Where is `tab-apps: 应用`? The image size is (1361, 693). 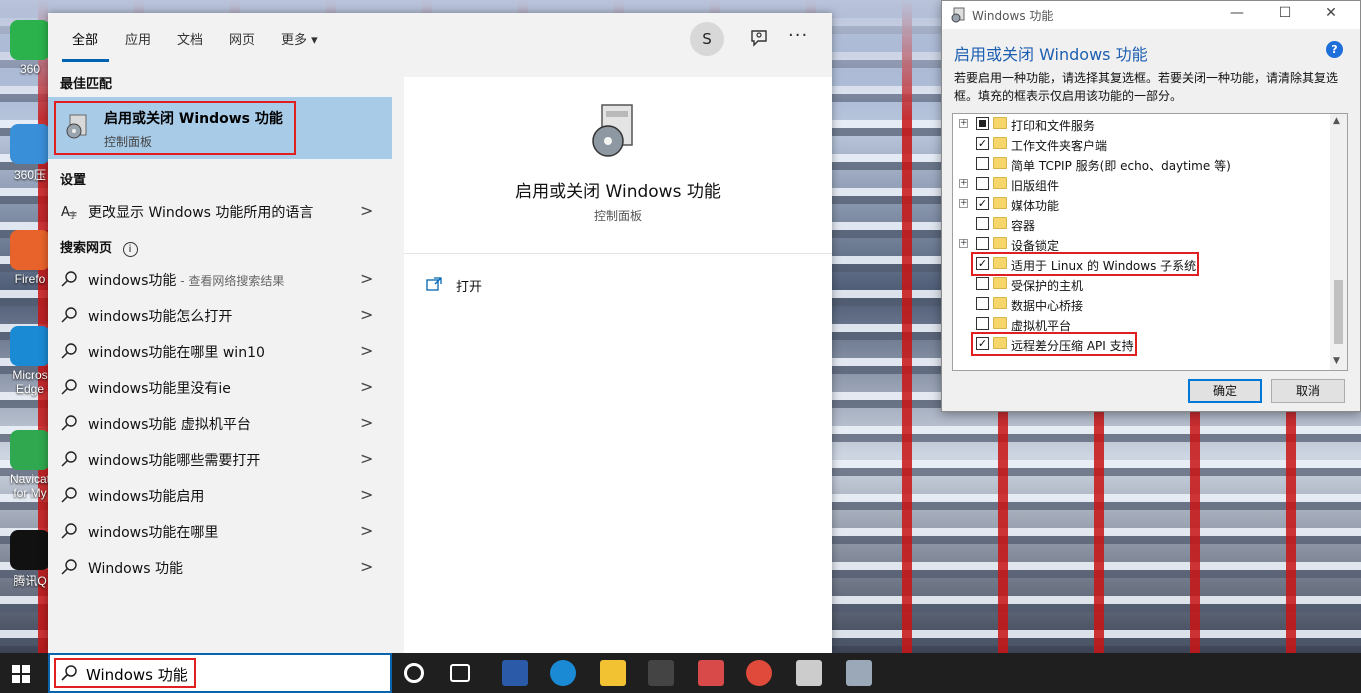 tab-apps: 应用 is located at coordinates (138, 38).